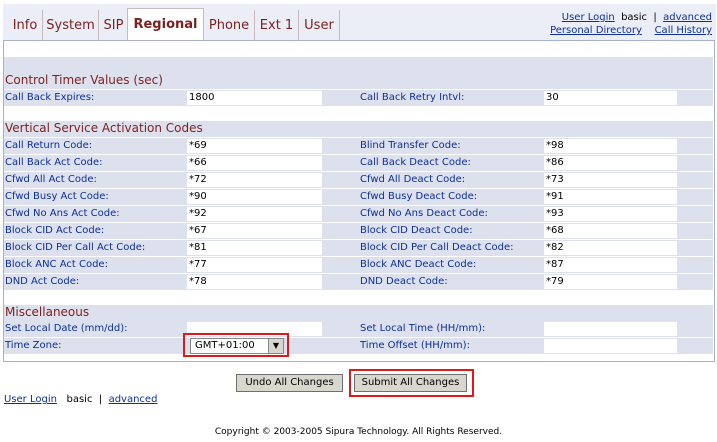  What do you see at coordinates (424, 213) in the screenshot?
I see `field-label: Cfwd No Ans Deact Code:` at bounding box center [424, 213].